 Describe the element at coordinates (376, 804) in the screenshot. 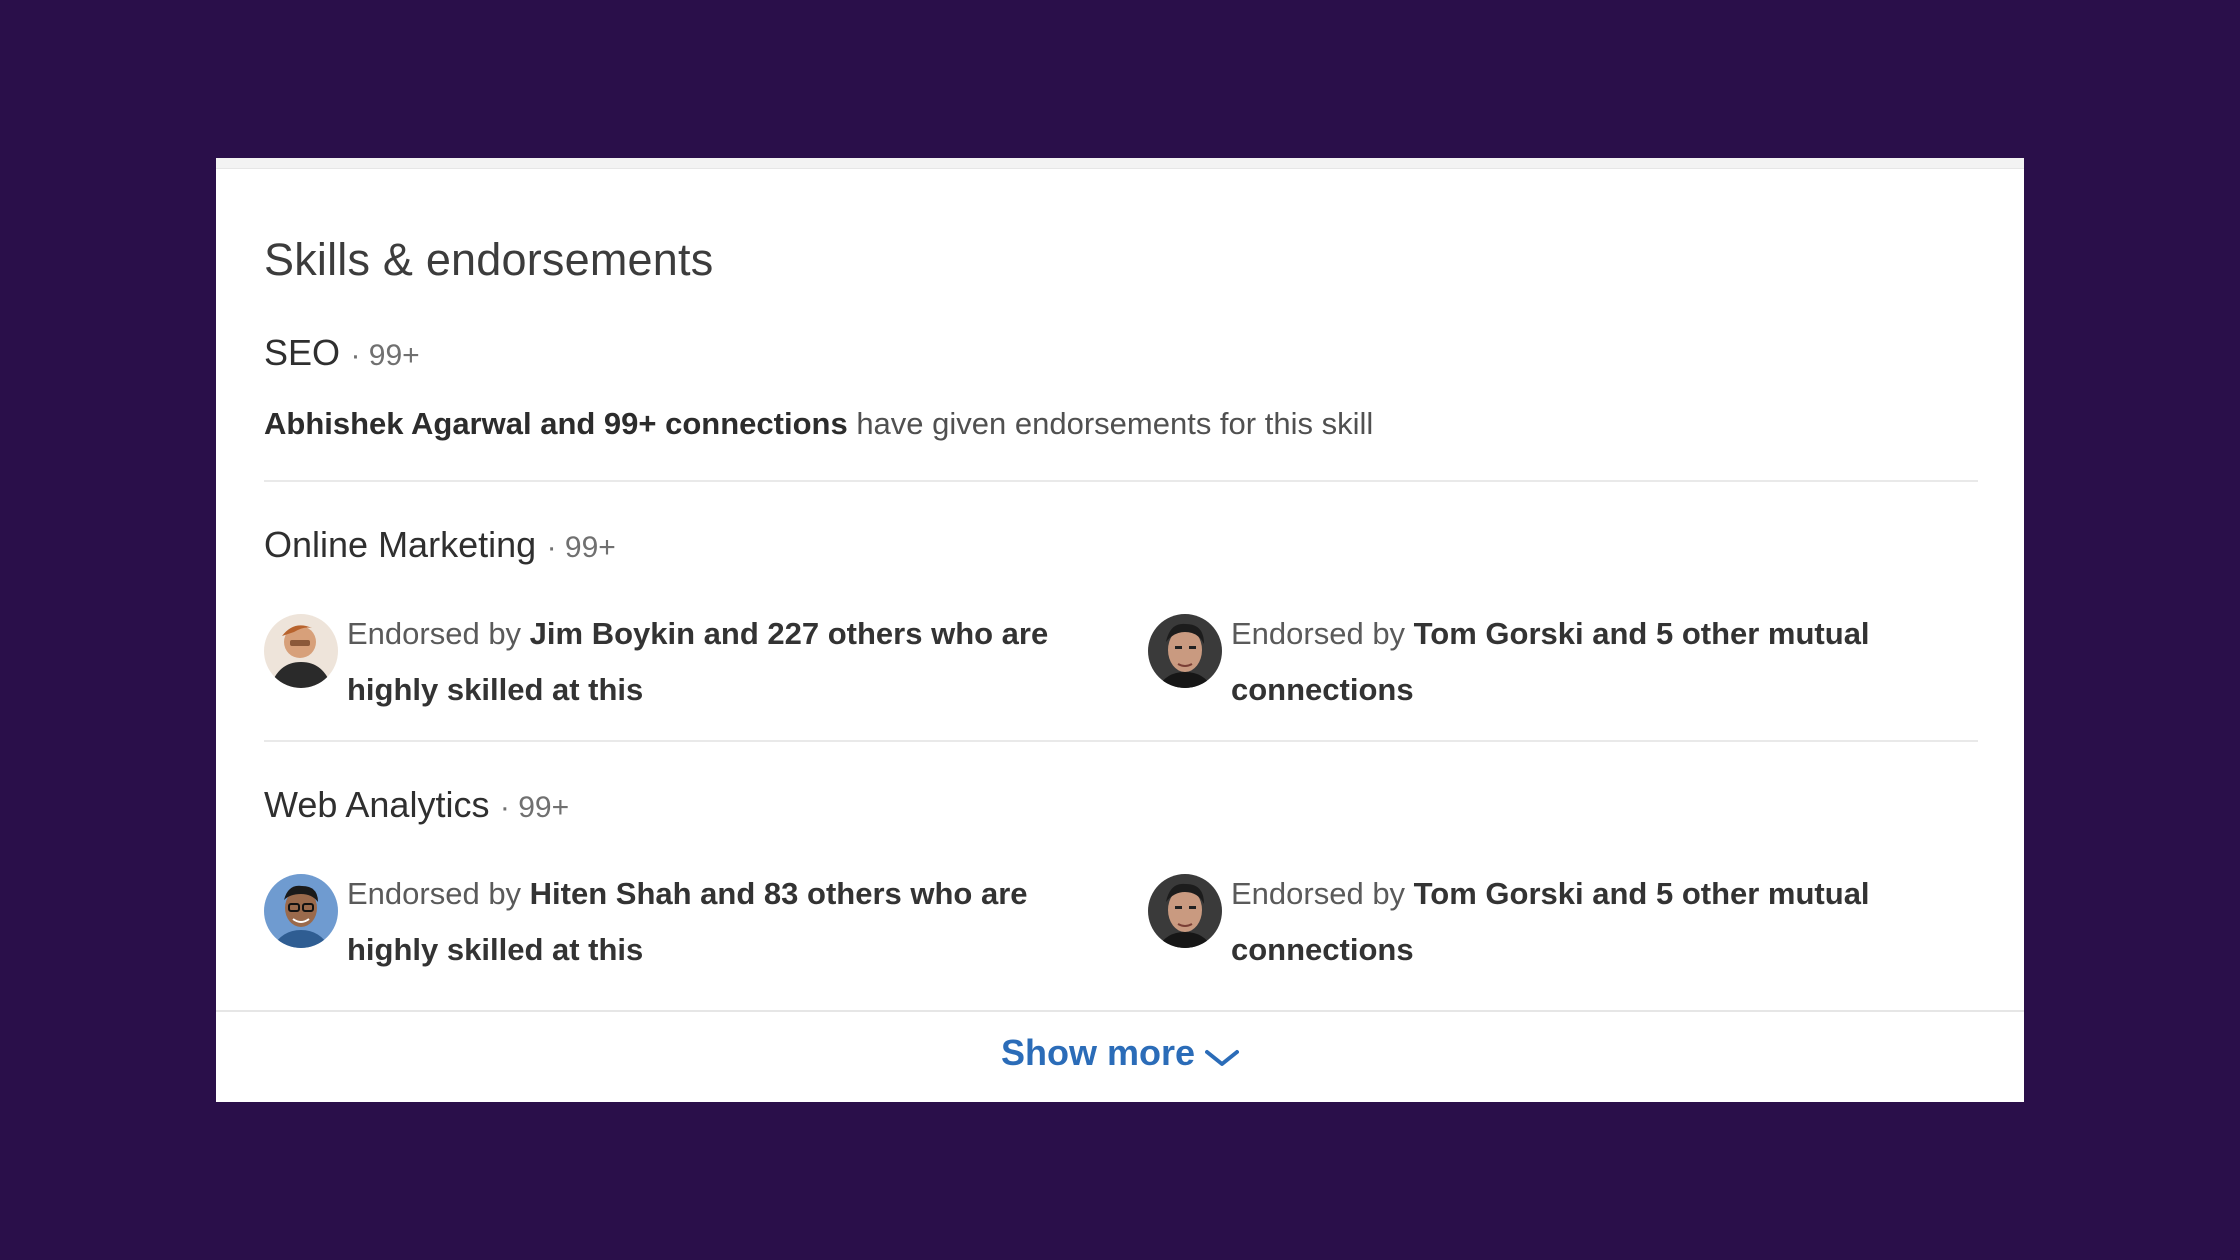

I see `skill-name: Web Analytics` at that location.